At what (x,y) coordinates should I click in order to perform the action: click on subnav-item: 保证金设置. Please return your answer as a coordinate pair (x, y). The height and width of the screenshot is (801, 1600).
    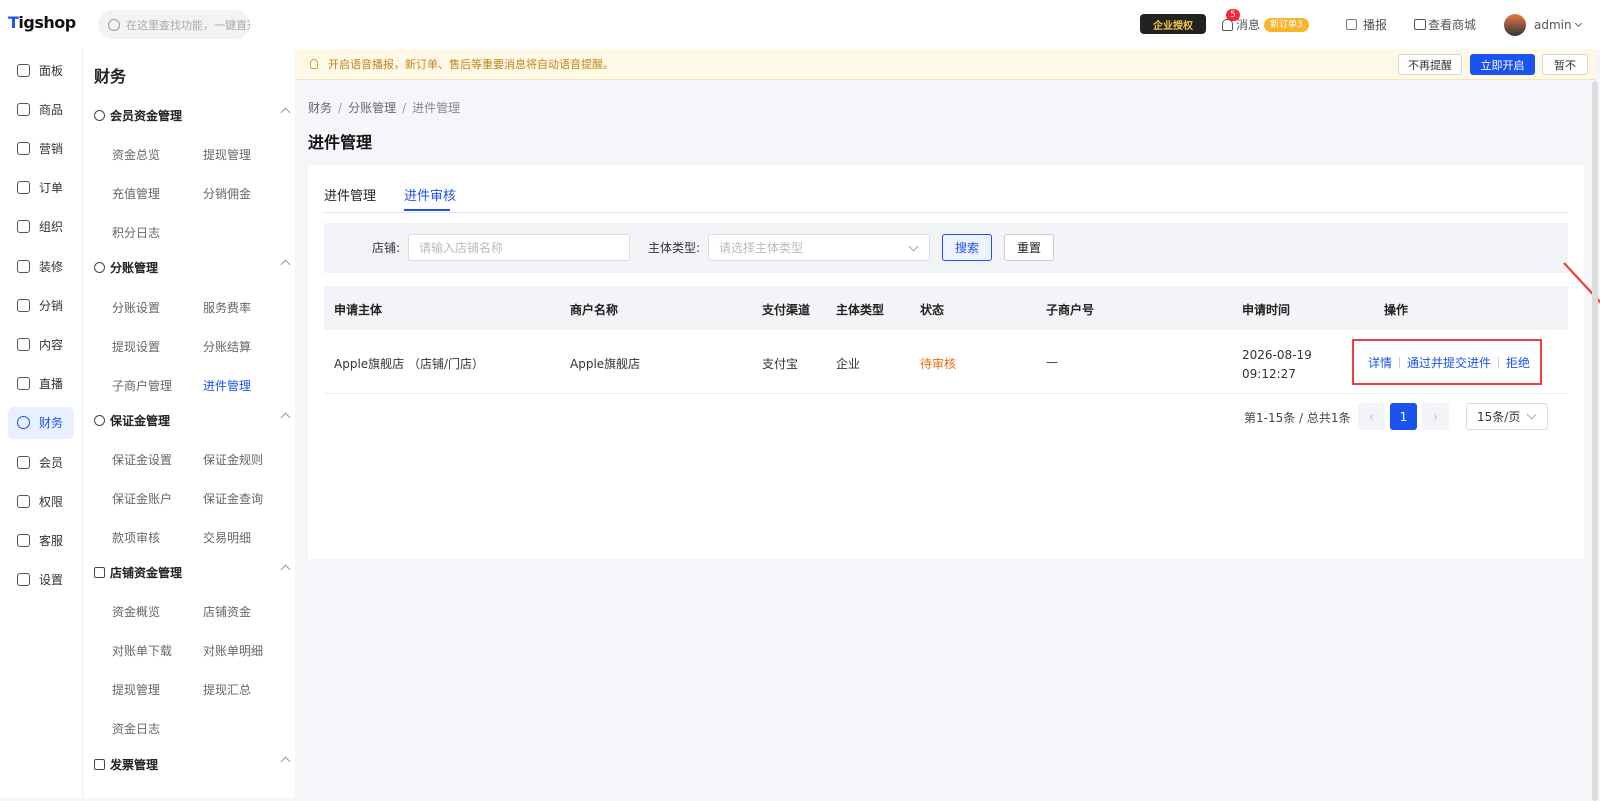
    Looking at the image, I should click on (142, 459).